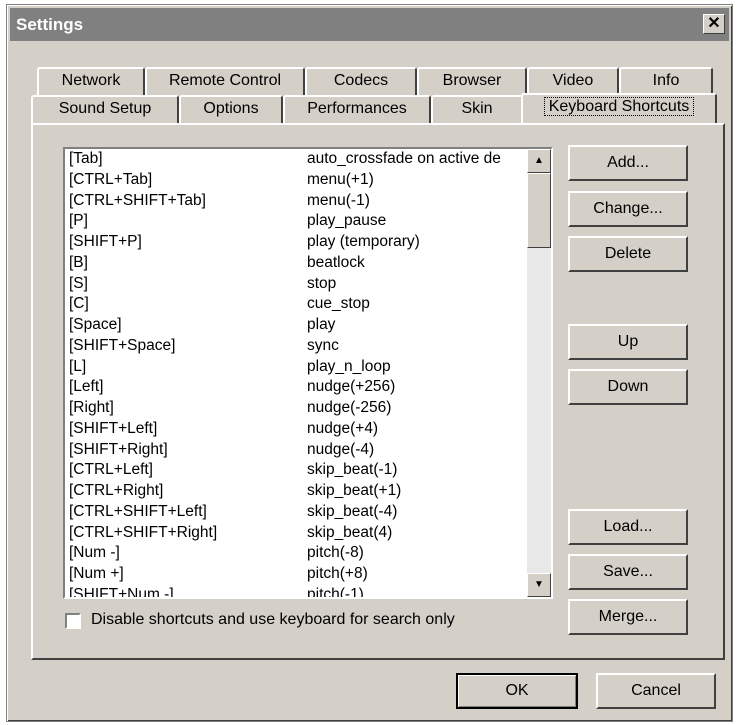 The width and height of the screenshot is (737, 725). What do you see at coordinates (121, 592) in the screenshot?
I see `shortcut-key: [SHIFT+Num -]` at bounding box center [121, 592].